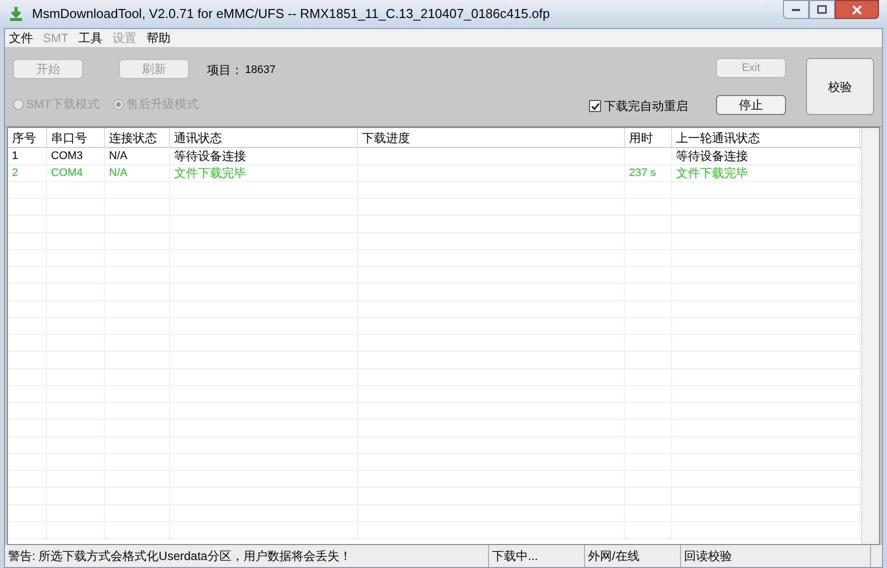 Image resolution: width=887 pixels, height=568 pixels. I want to click on check-icon, so click(595, 106).